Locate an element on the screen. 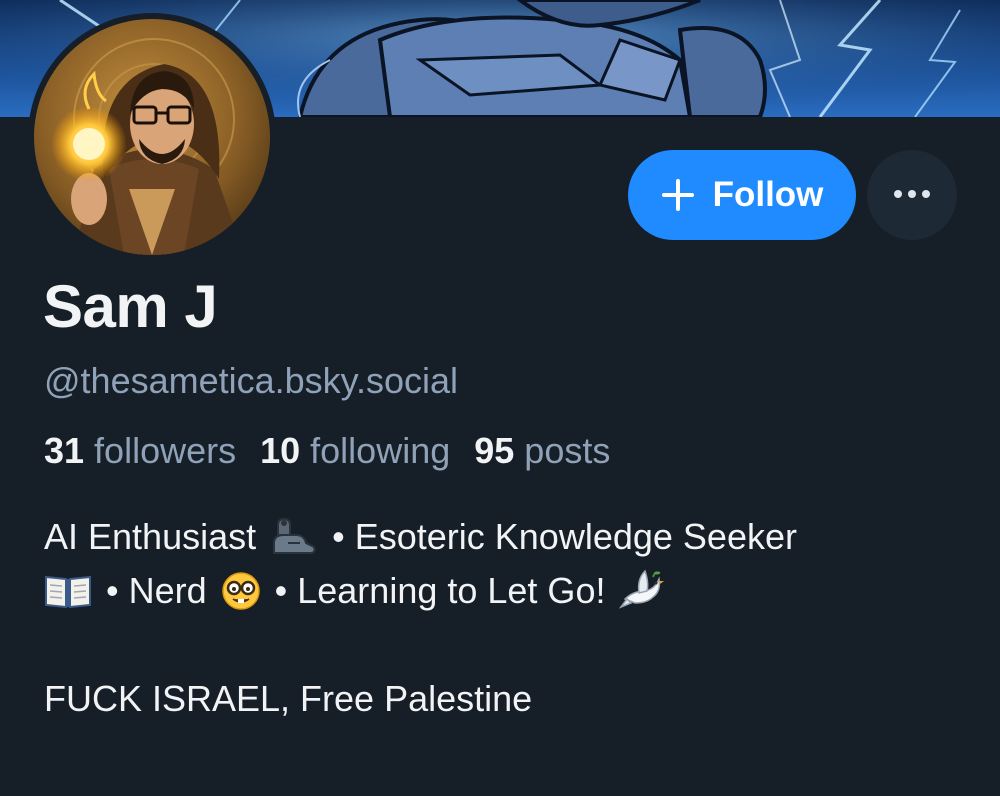 This screenshot has width=1000, height=796. followers-label: followers is located at coordinates (165, 450).